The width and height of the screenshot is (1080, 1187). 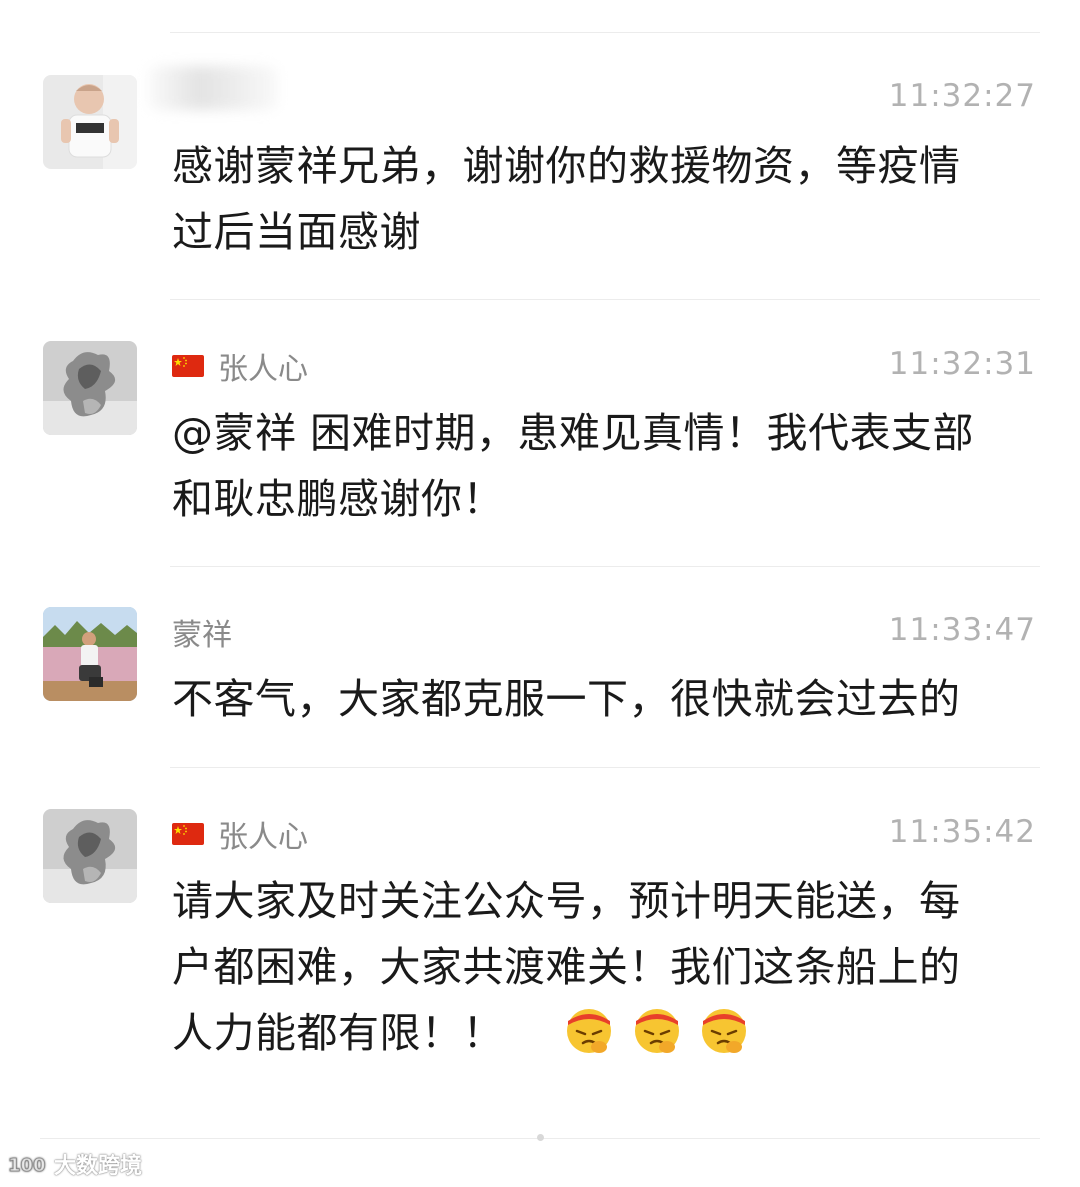 I want to click on message-text: @蒙祥 困难时期，患难见真情！我代表支部 和耿忠鹏感谢你！, so click(x=573, y=466).